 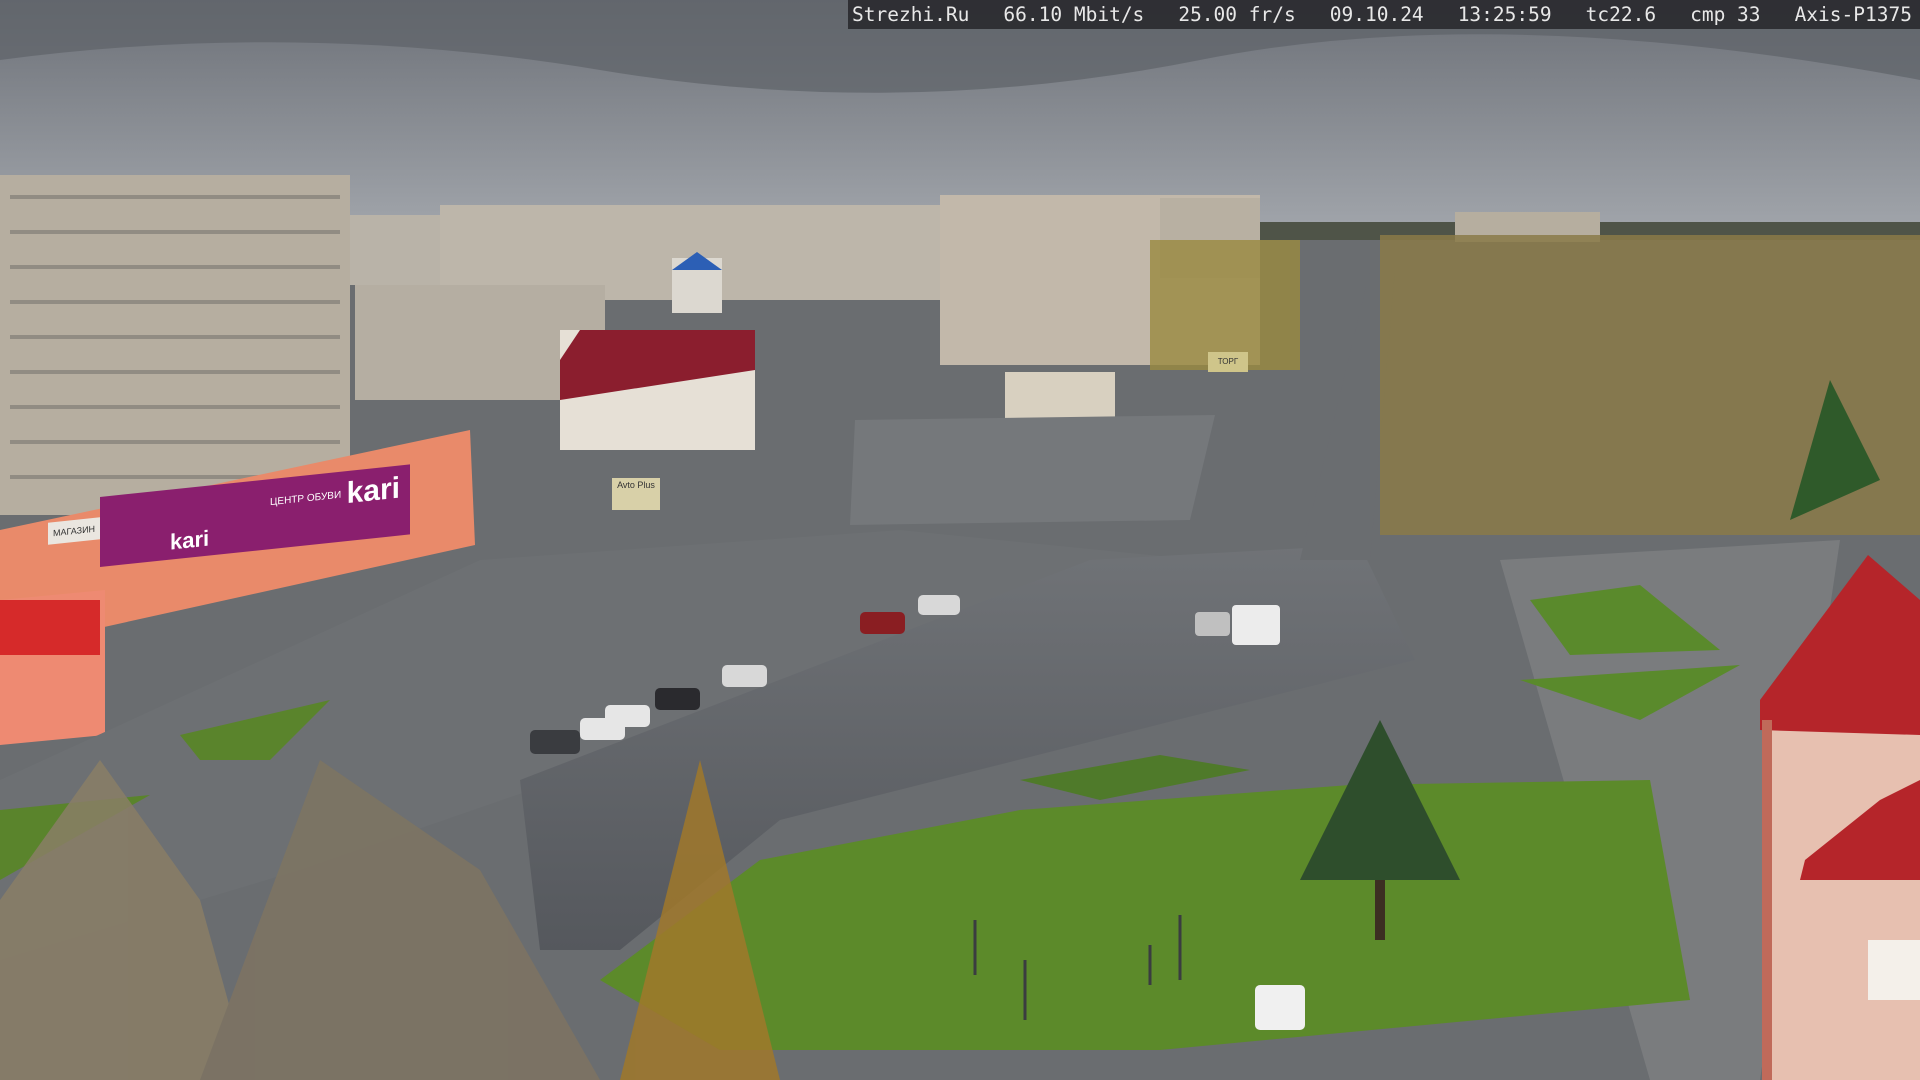 What do you see at coordinates (1504, 14) in the screenshot?
I see `overlay-time: 13:25:59` at bounding box center [1504, 14].